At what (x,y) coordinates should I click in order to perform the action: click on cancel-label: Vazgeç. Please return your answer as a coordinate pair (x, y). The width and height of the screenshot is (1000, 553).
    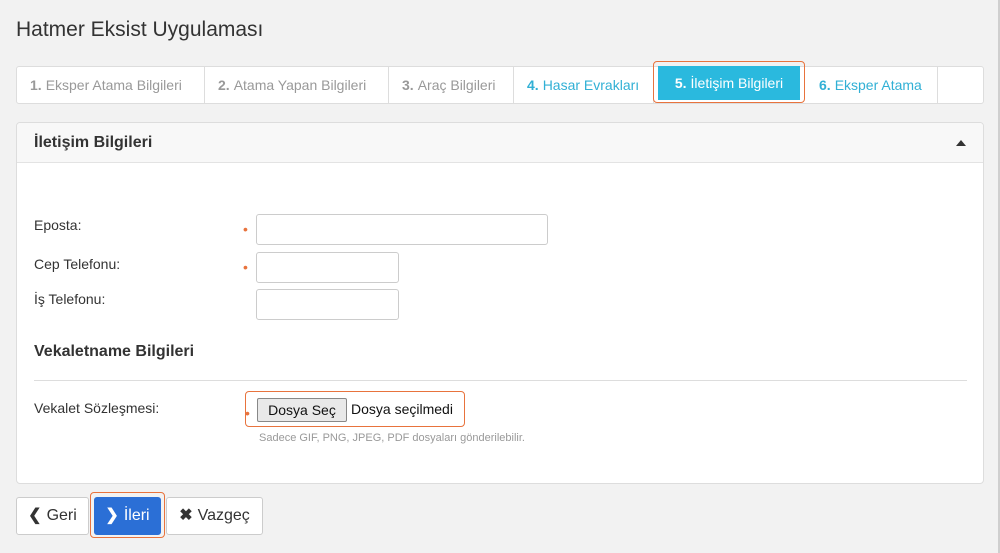
    Looking at the image, I should click on (223, 515).